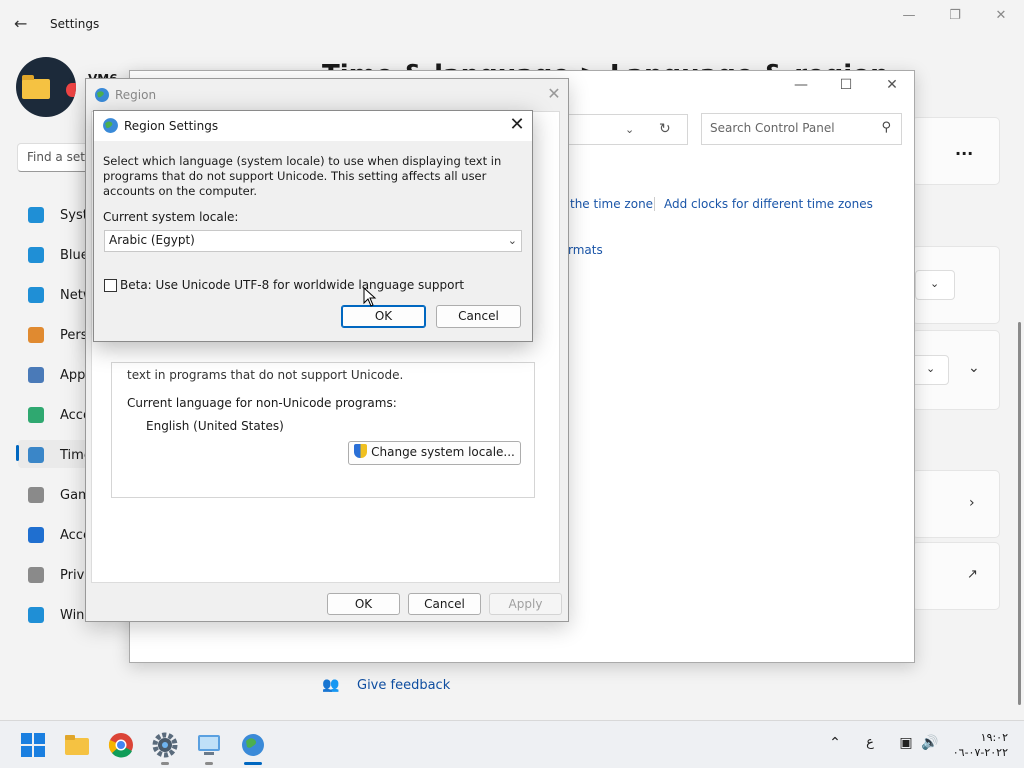 Image resolution: width=1024 pixels, height=768 pixels. Describe the element at coordinates (171, 217) in the screenshot. I see `system-locale-label: Current system locale:` at that location.